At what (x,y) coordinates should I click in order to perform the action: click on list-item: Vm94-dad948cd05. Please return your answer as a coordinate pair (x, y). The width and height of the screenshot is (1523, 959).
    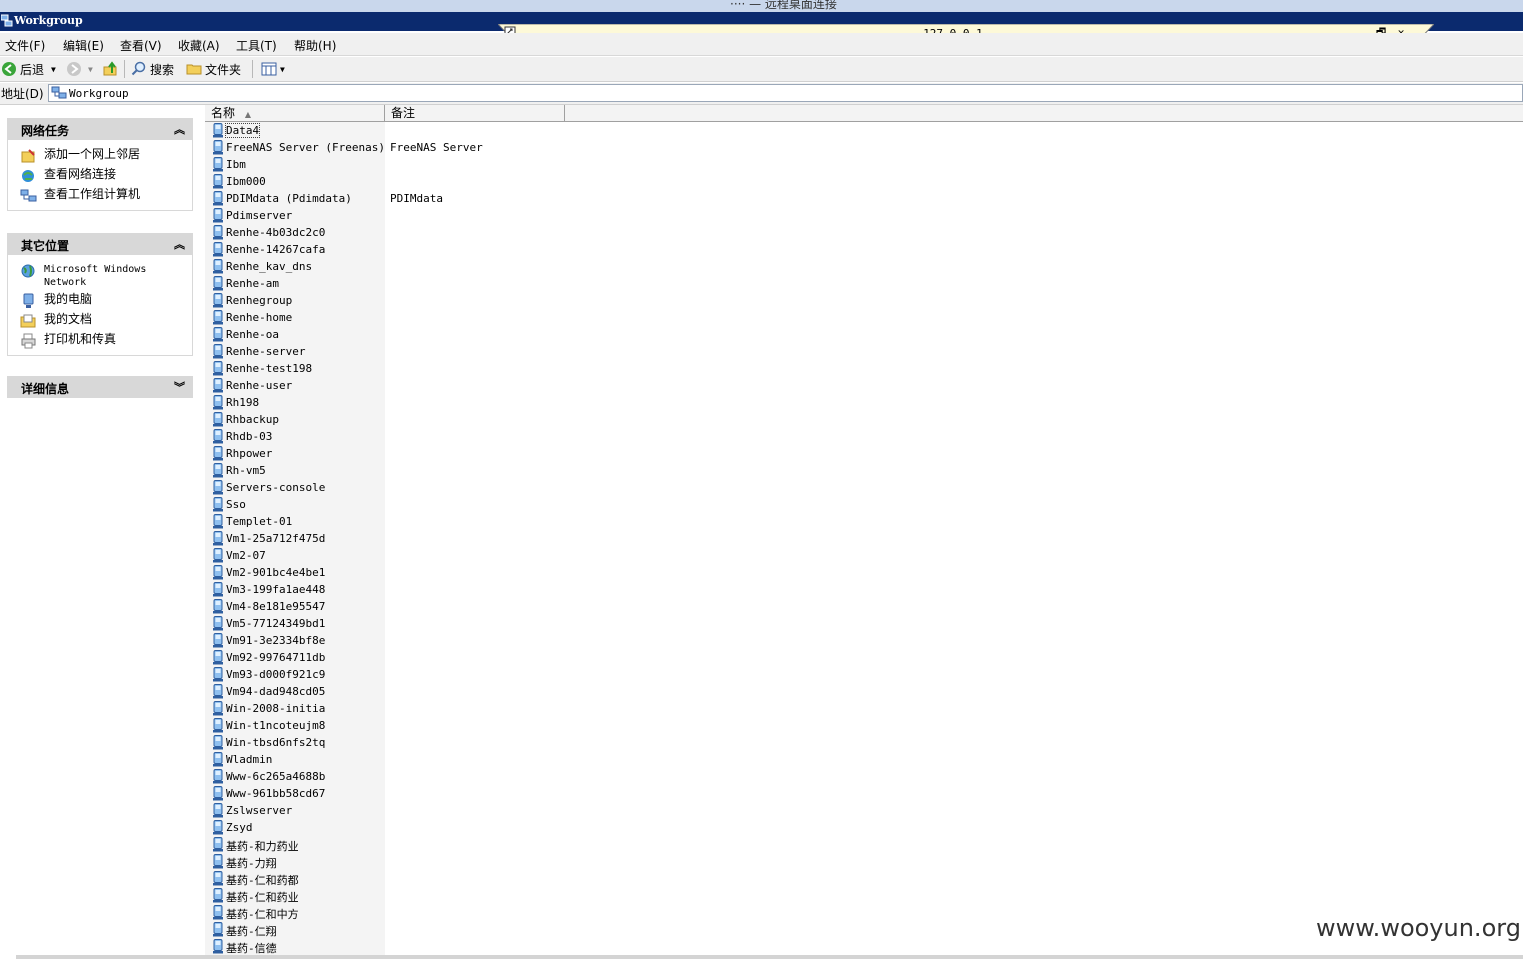
    Looking at the image, I should click on (855, 691).